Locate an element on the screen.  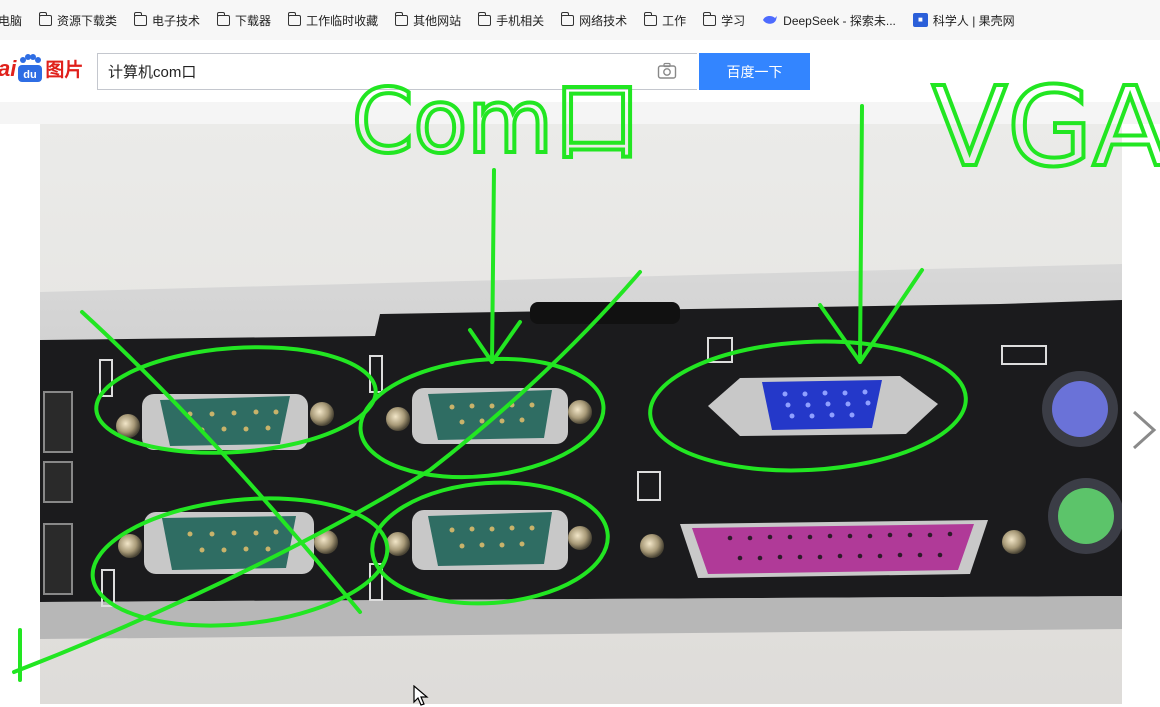
bookmark-item: 学习 is located at coordinates (724, 20).